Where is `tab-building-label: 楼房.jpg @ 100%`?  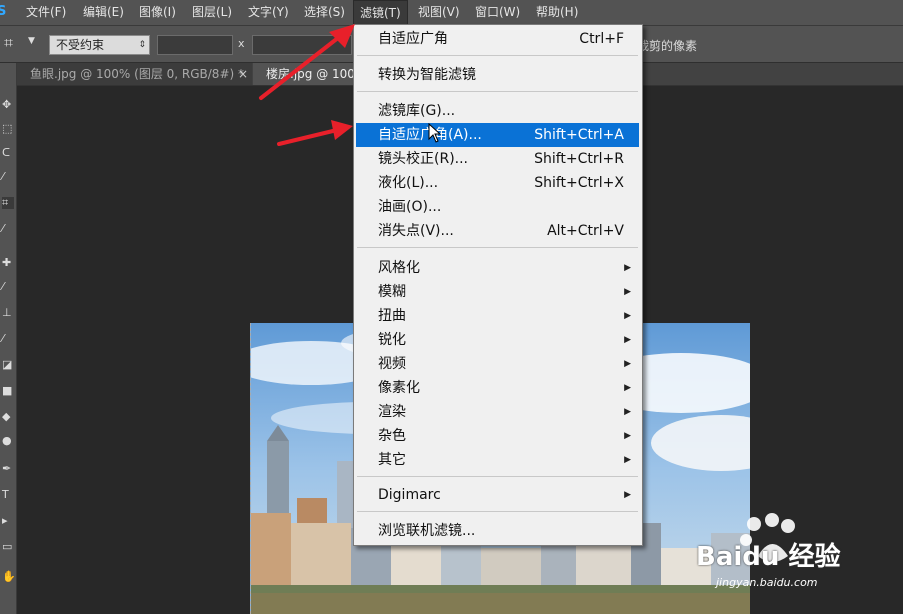 tab-building-label: 楼房.jpg @ 100% is located at coordinates (316, 74).